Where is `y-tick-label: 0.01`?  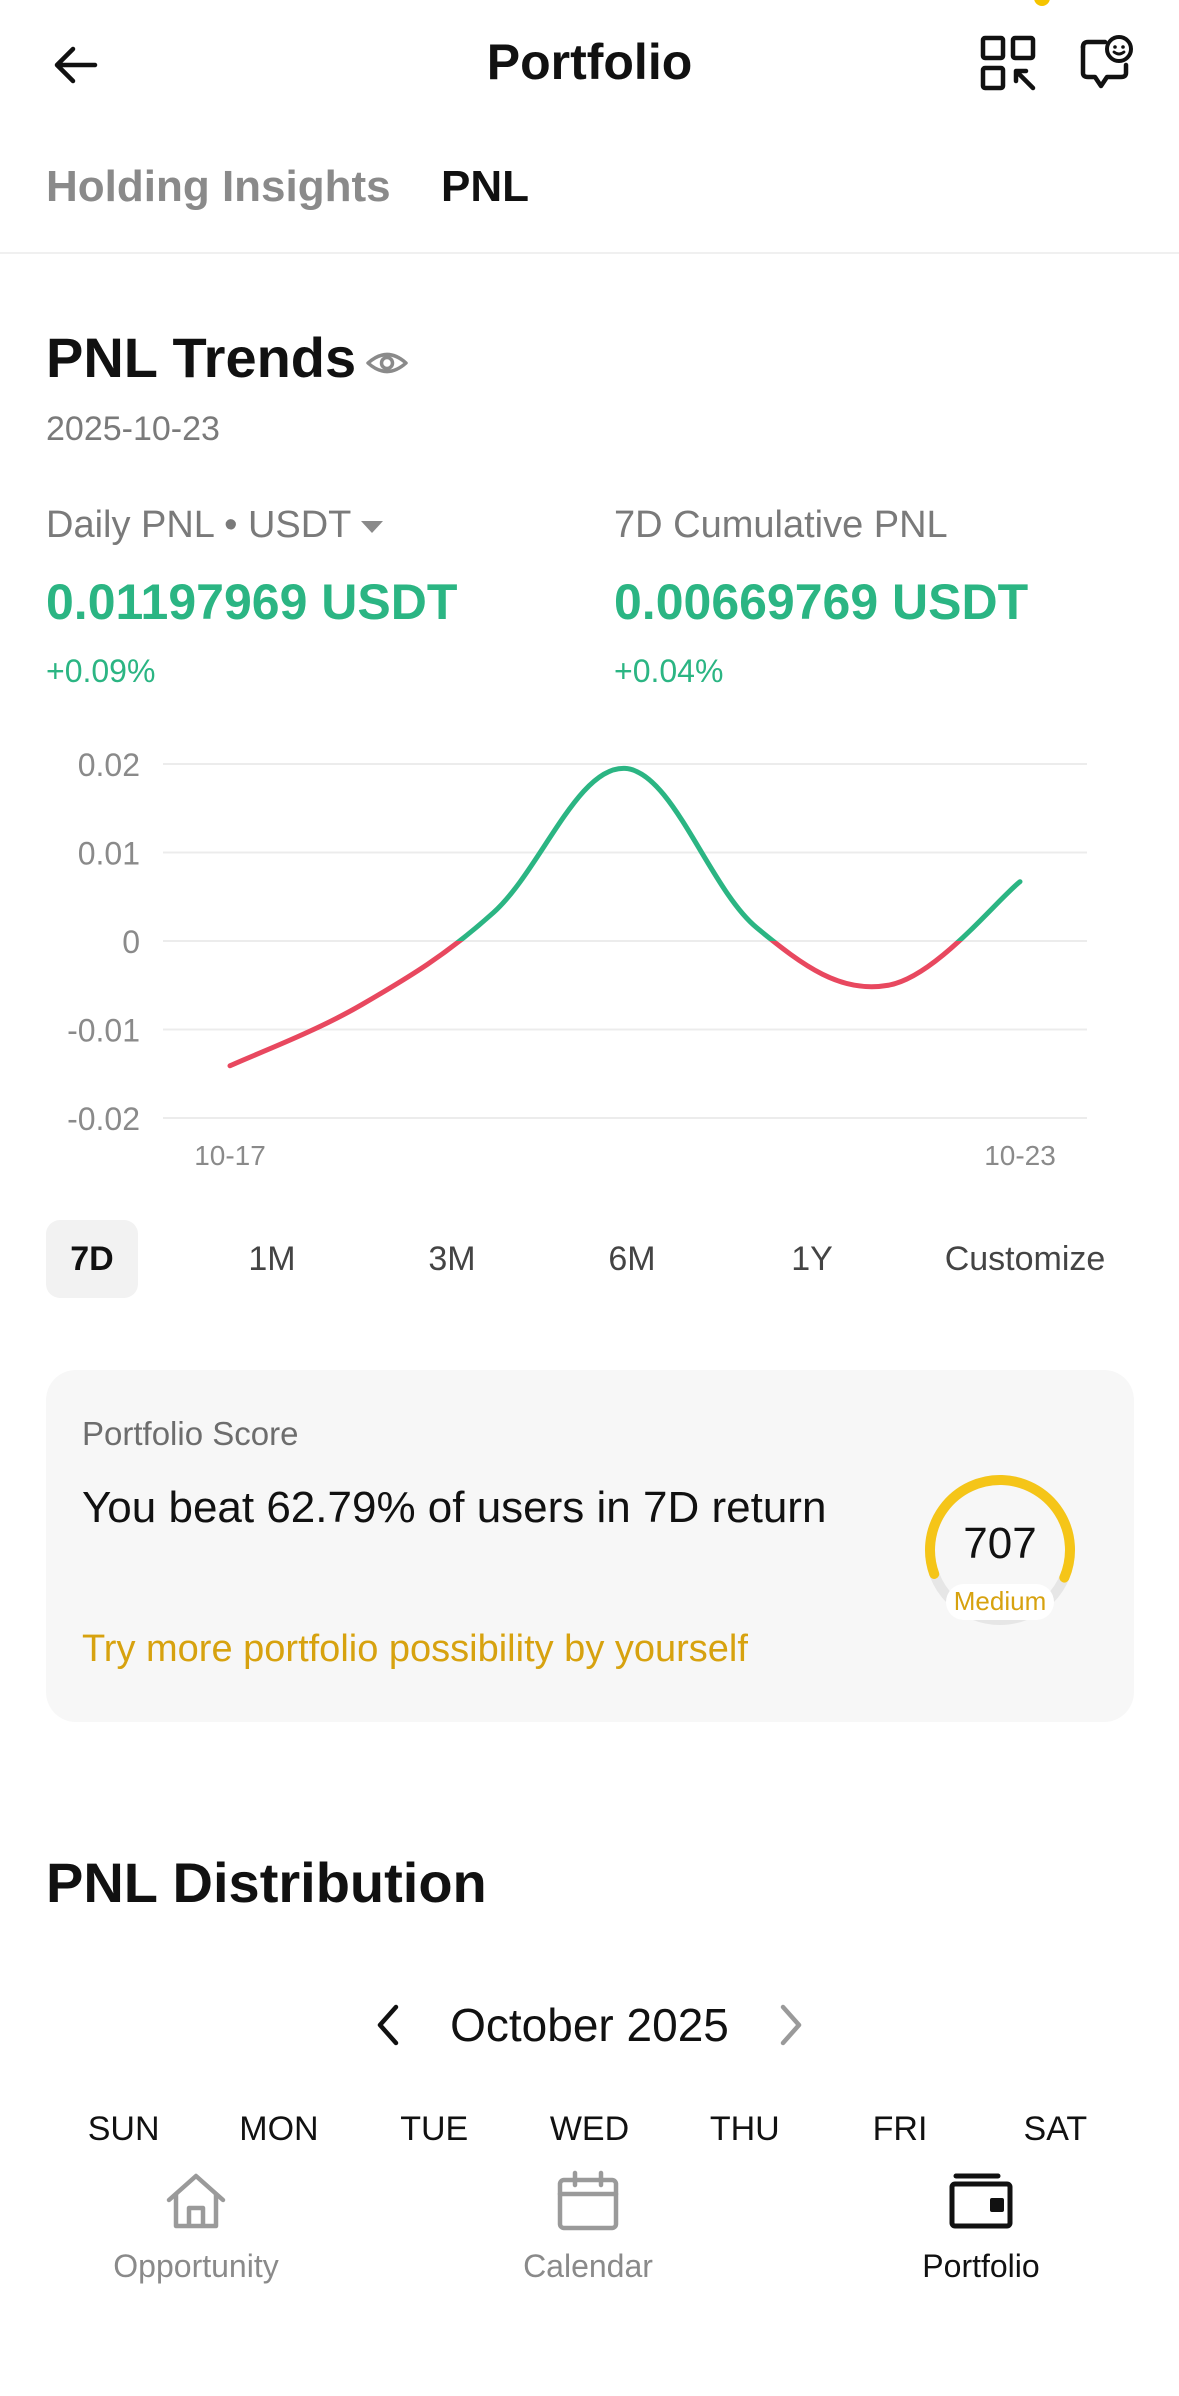 y-tick-label: 0.01 is located at coordinates (109, 854).